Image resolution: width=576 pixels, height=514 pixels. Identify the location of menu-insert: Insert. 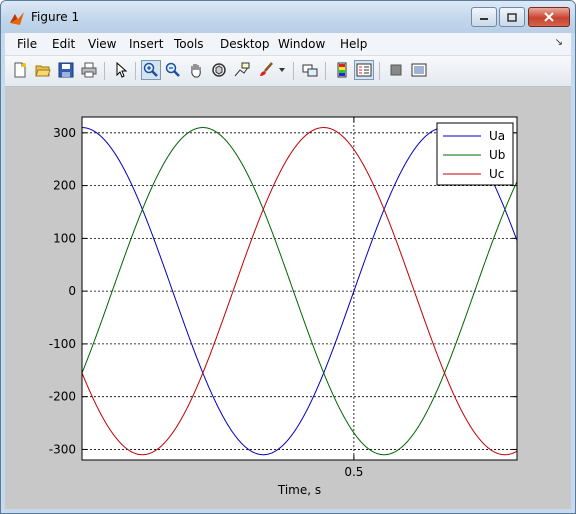
(146, 44).